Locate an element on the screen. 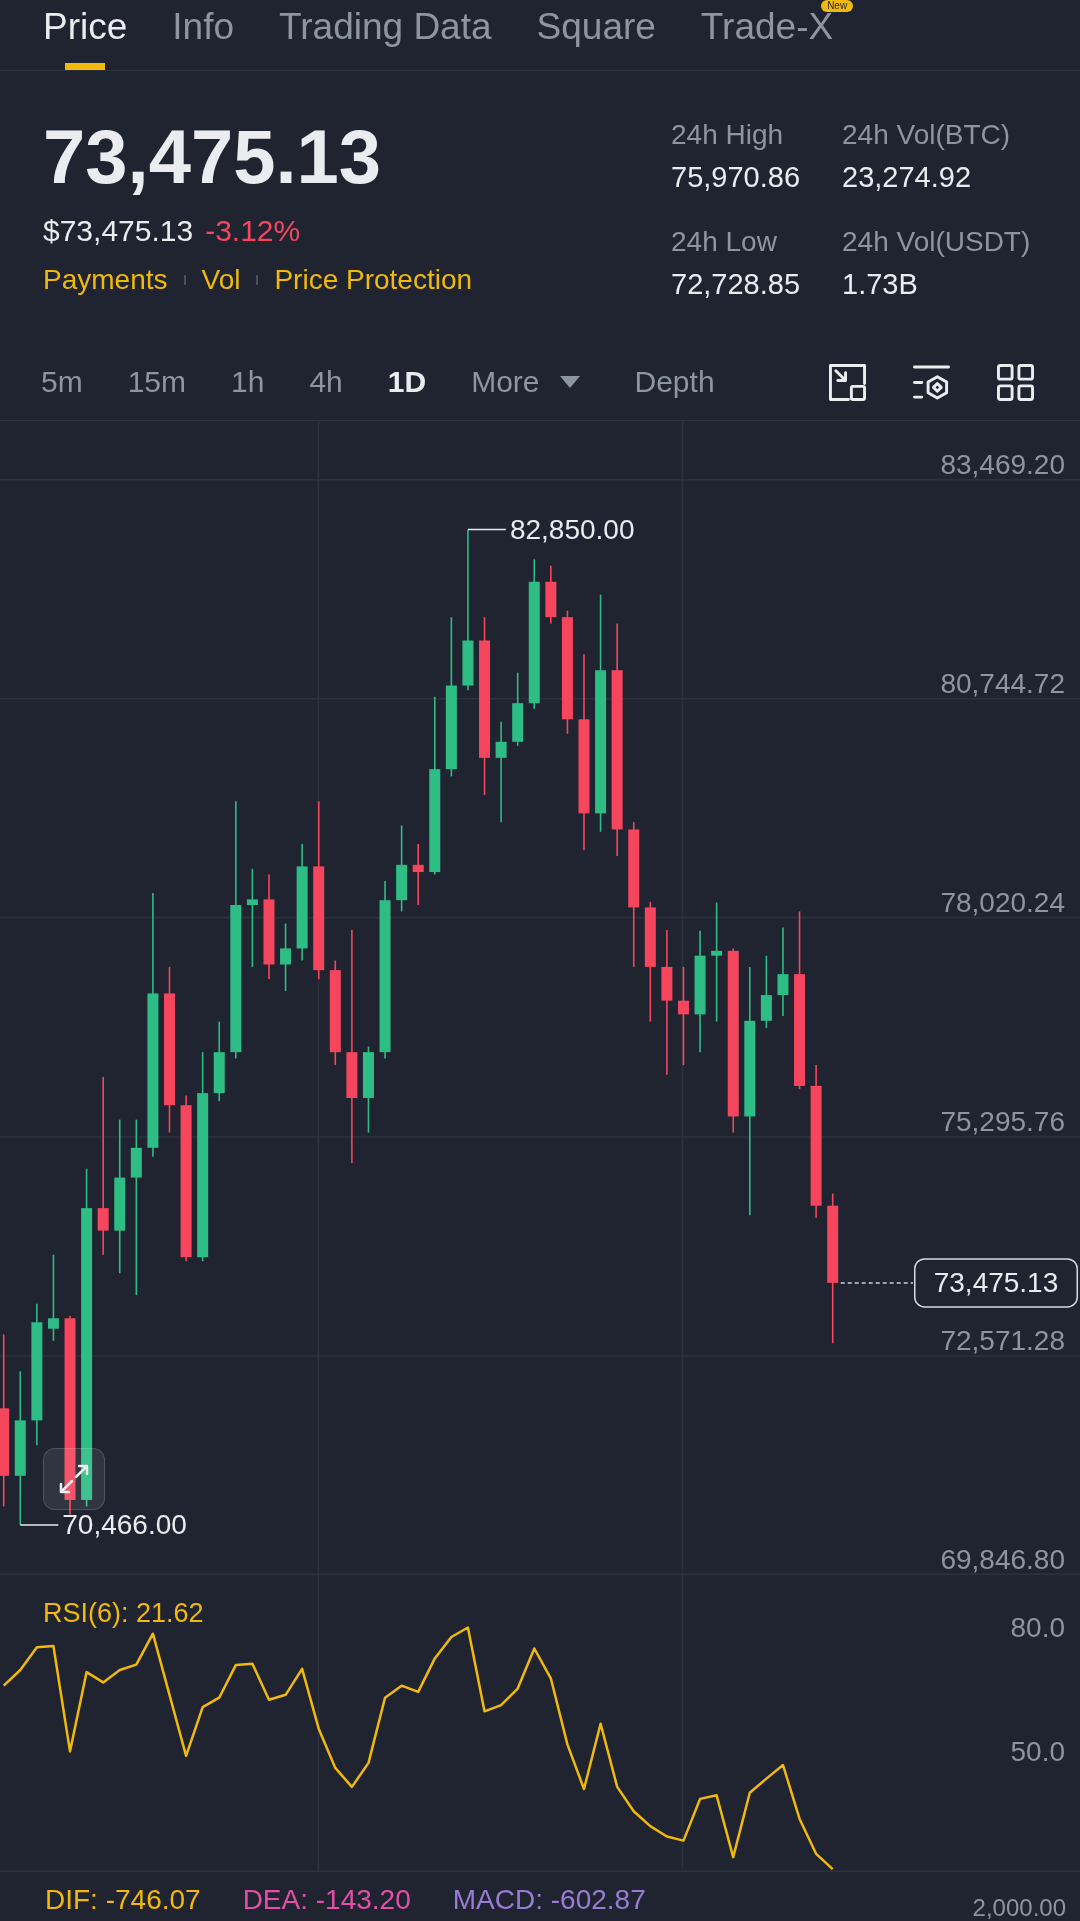  new-badge: New is located at coordinates (837, 6).